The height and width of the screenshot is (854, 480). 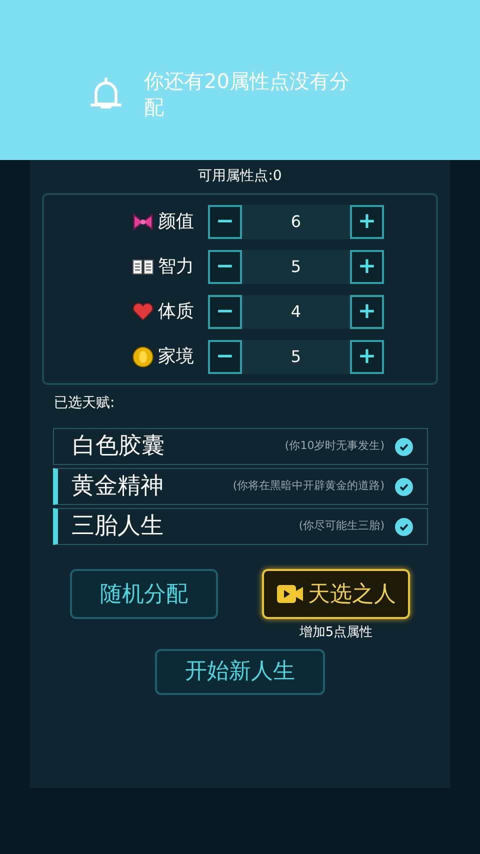 I want to click on talent-description: (你将在黑暗中开辟黄金的道路), so click(x=308, y=486).